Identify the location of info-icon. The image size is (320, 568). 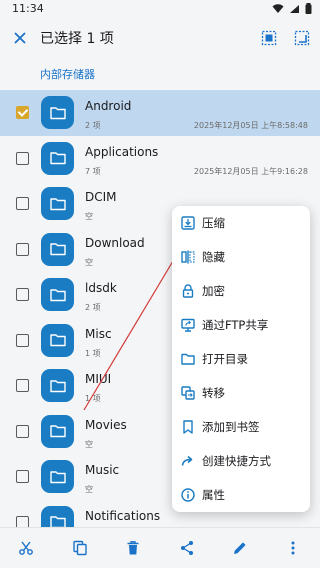
(188, 495).